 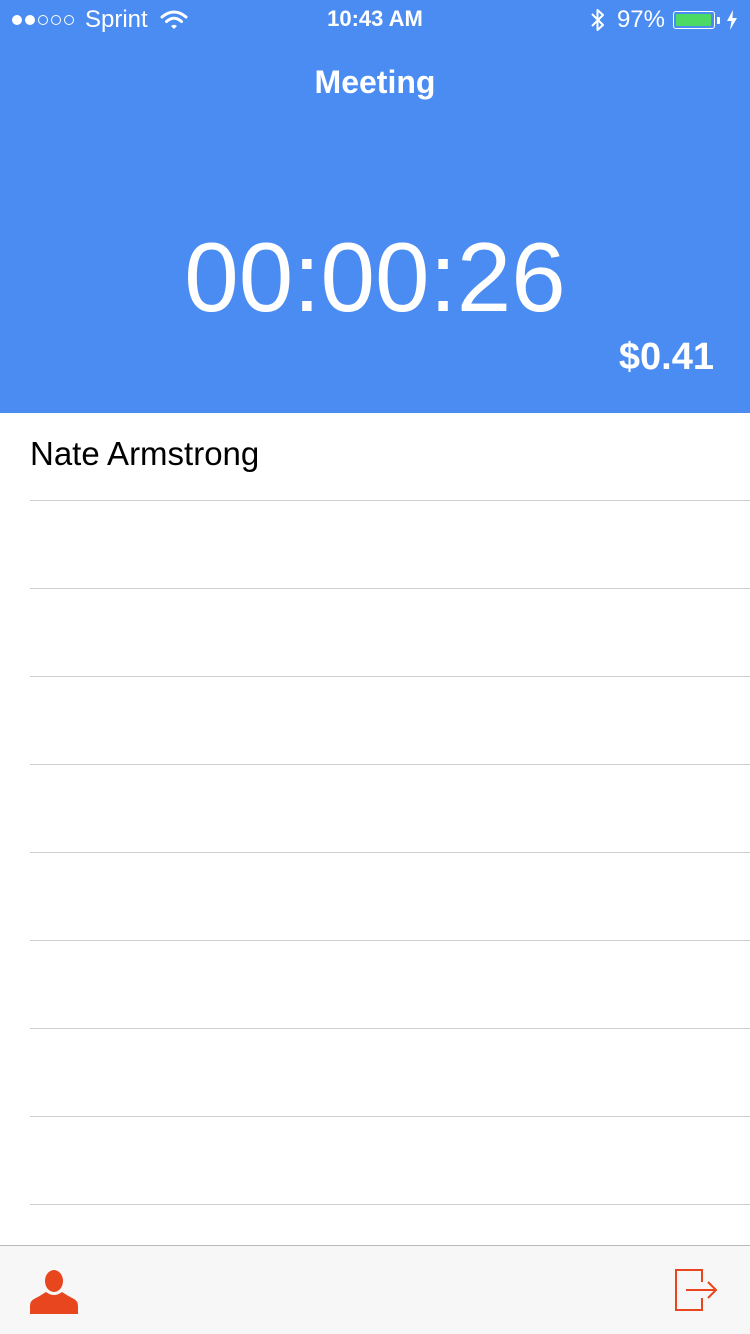 I want to click on page-title: Meeting, so click(x=375, y=82).